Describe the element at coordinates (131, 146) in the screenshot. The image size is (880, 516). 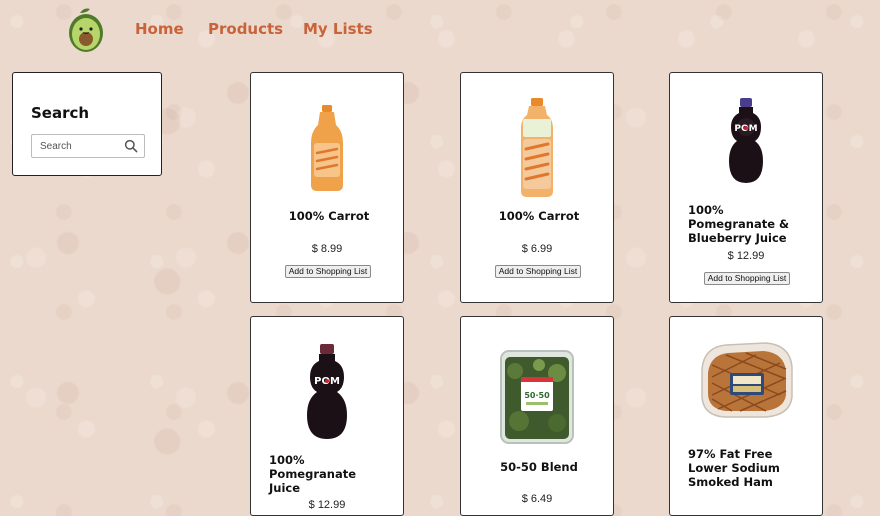
I see `search-icon` at that location.